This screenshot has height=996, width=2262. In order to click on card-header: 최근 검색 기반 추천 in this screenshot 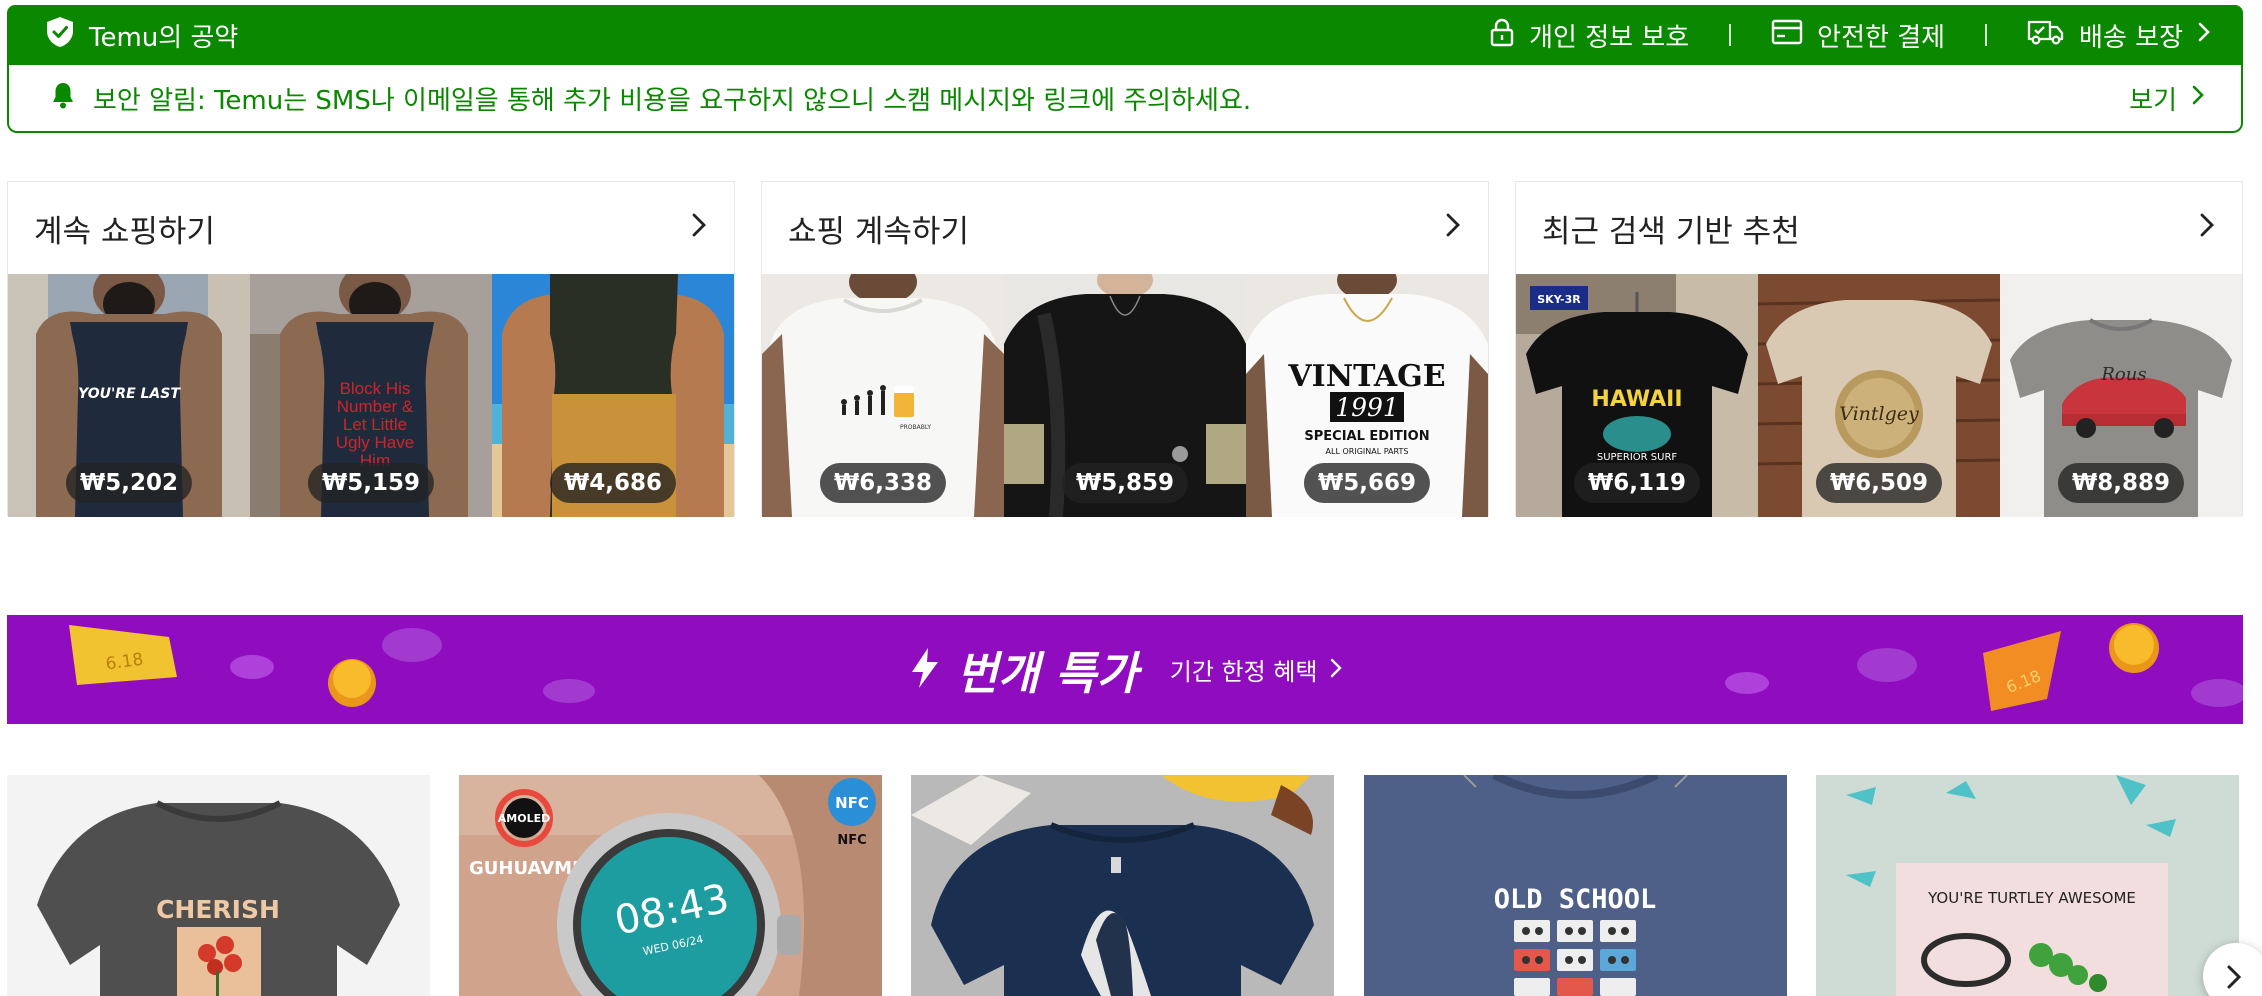, I will do `click(1879, 228)`.